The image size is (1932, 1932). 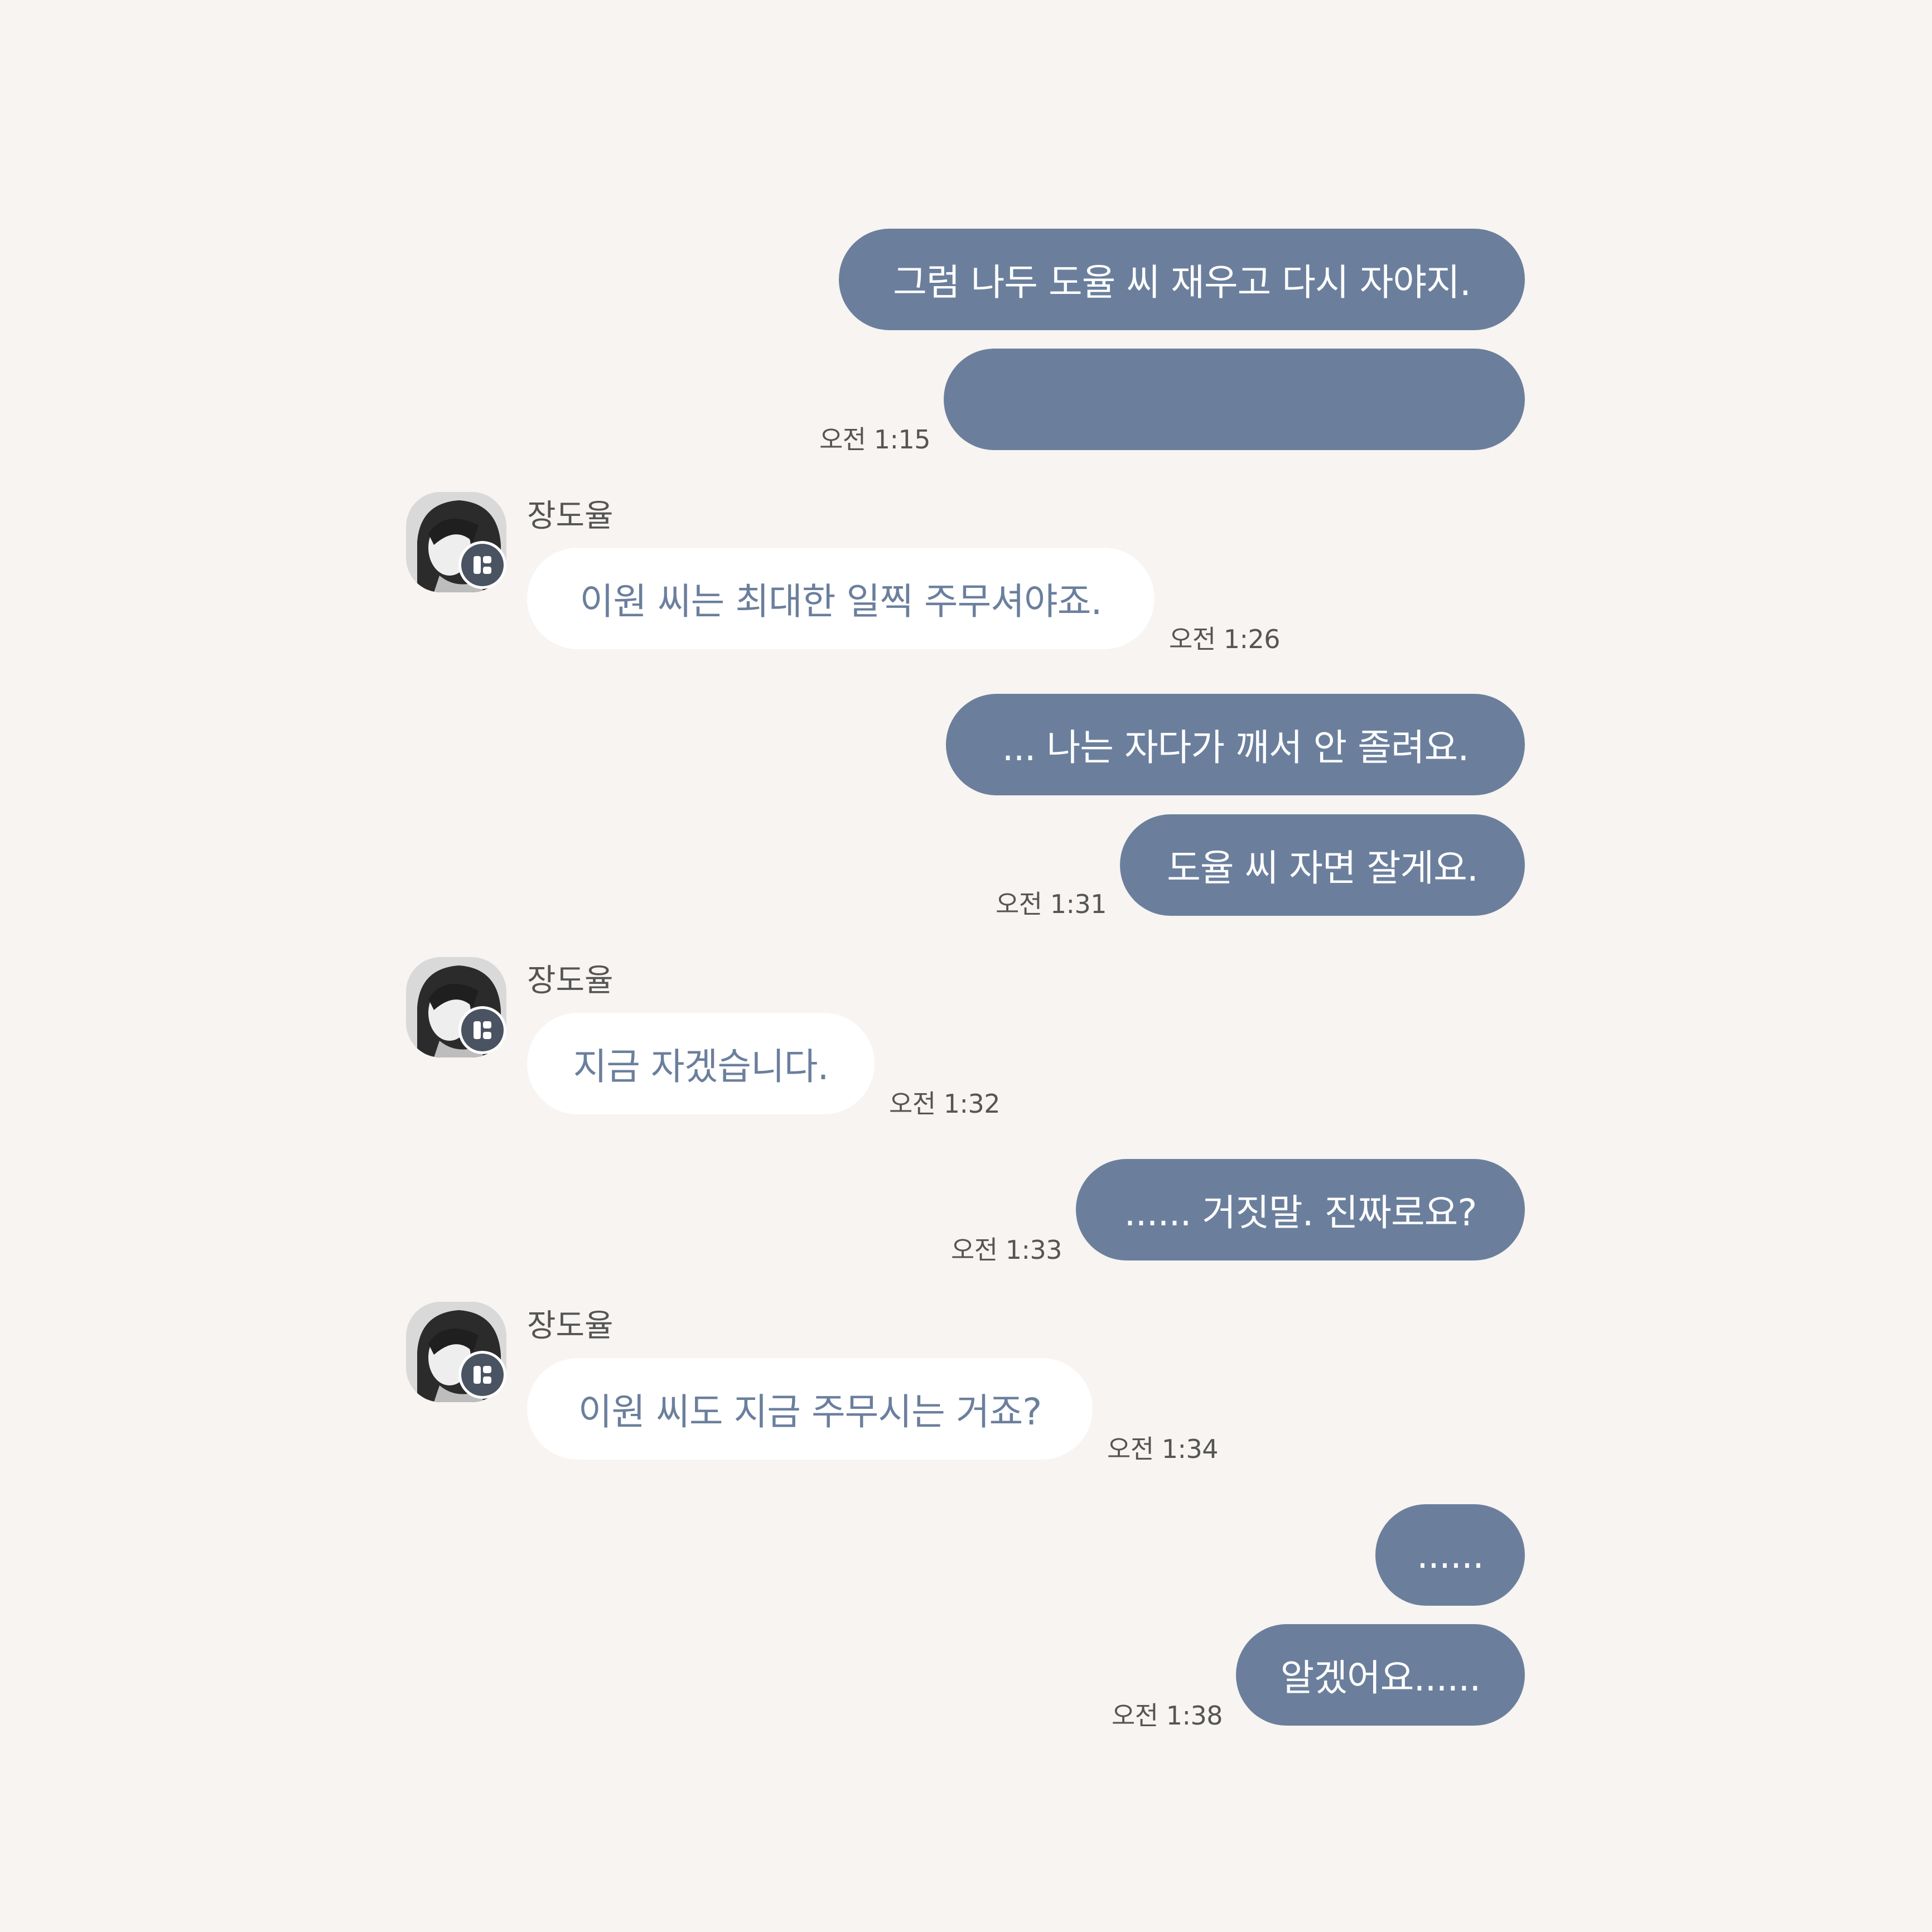 I want to click on message-timestamp: 오전 1:15, so click(x=875, y=439).